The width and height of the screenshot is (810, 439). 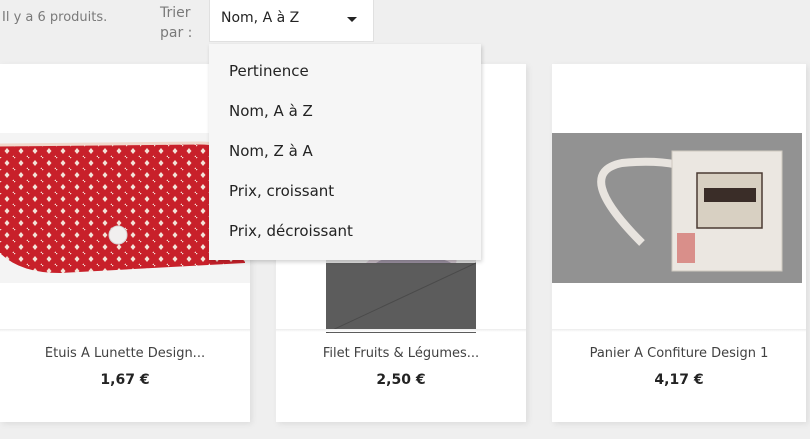 I want to click on jam-basket-image, so click(x=677, y=208).